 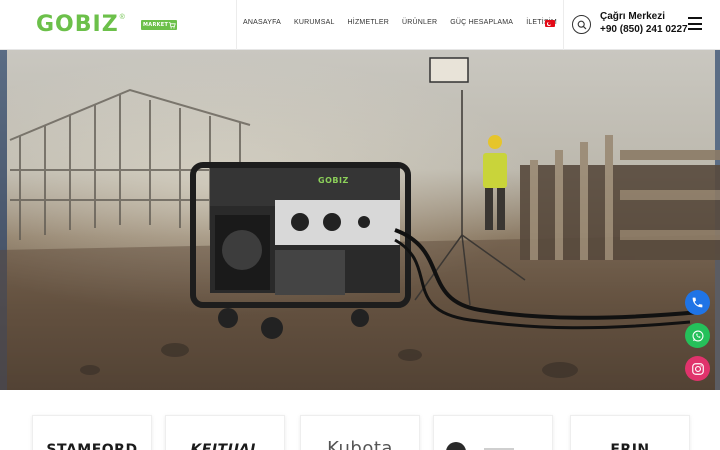 What do you see at coordinates (644, 29) in the screenshot?
I see `call-center-number: +90 (850) 241 0227` at bounding box center [644, 29].